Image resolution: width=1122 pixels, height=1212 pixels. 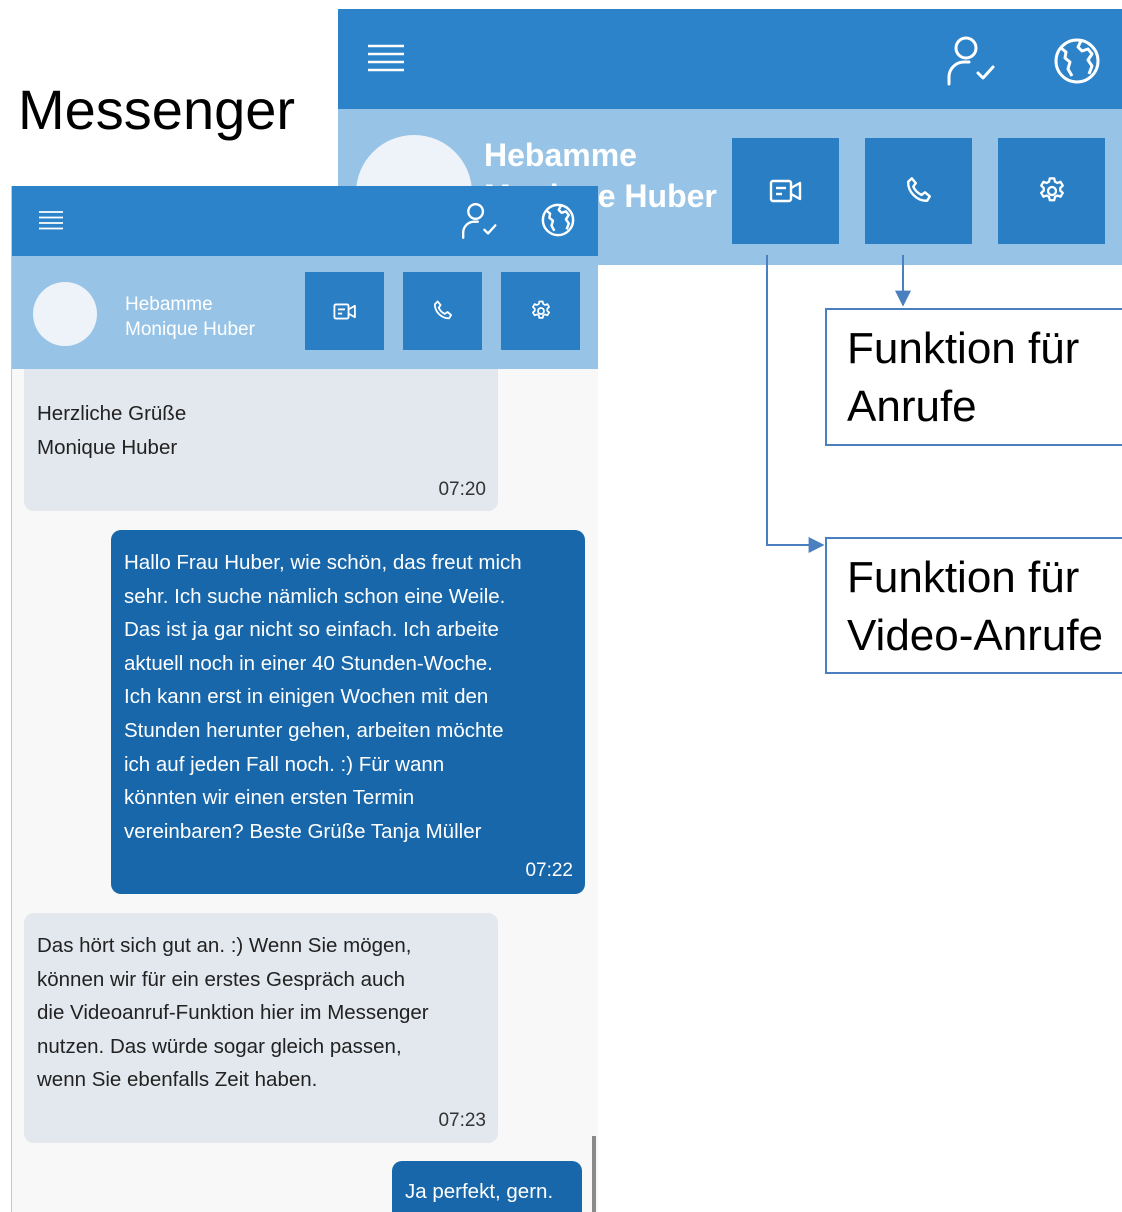 What do you see at coordinates (975, 636) in the screenshot?
I see `callout-line: Video-Anrufe` at bounding box center [975, 636].